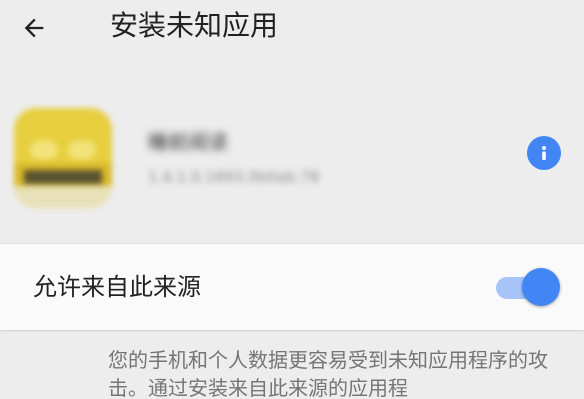  What do you see at coordinates (292, 28) in the screenshot?
I see `toolbar: 安装未知应用` at bounding box center [292, 28].